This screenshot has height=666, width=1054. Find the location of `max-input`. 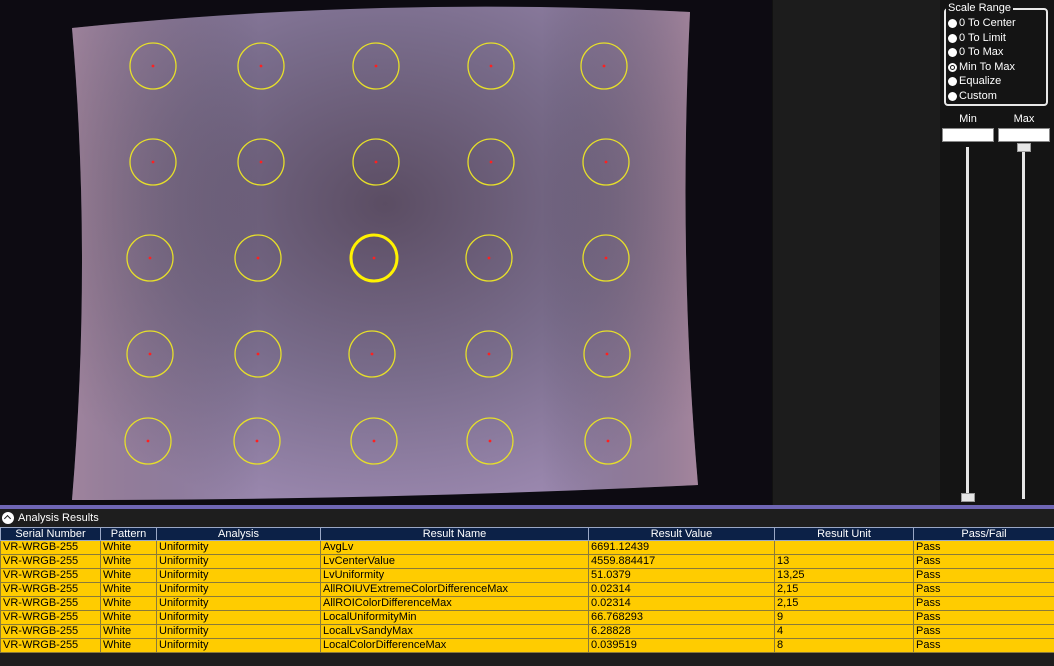

max-input is located at coordinates (1024, 135).